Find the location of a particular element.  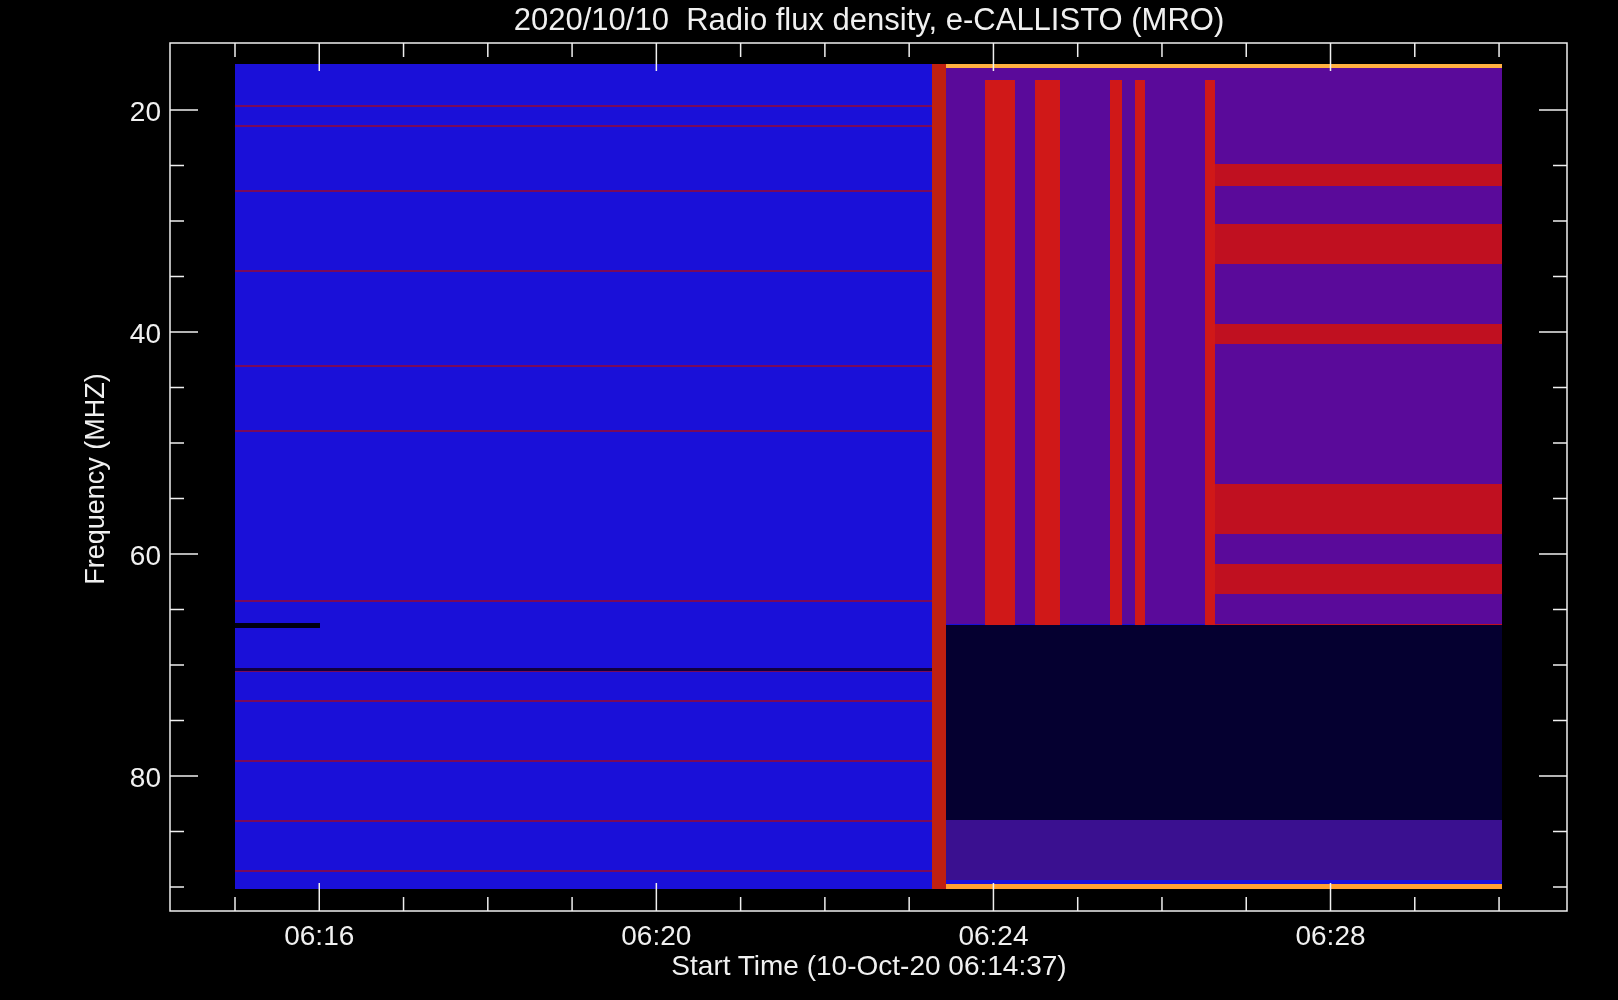

x-tick-label: 06:24 is located at coordinates (993, 935).